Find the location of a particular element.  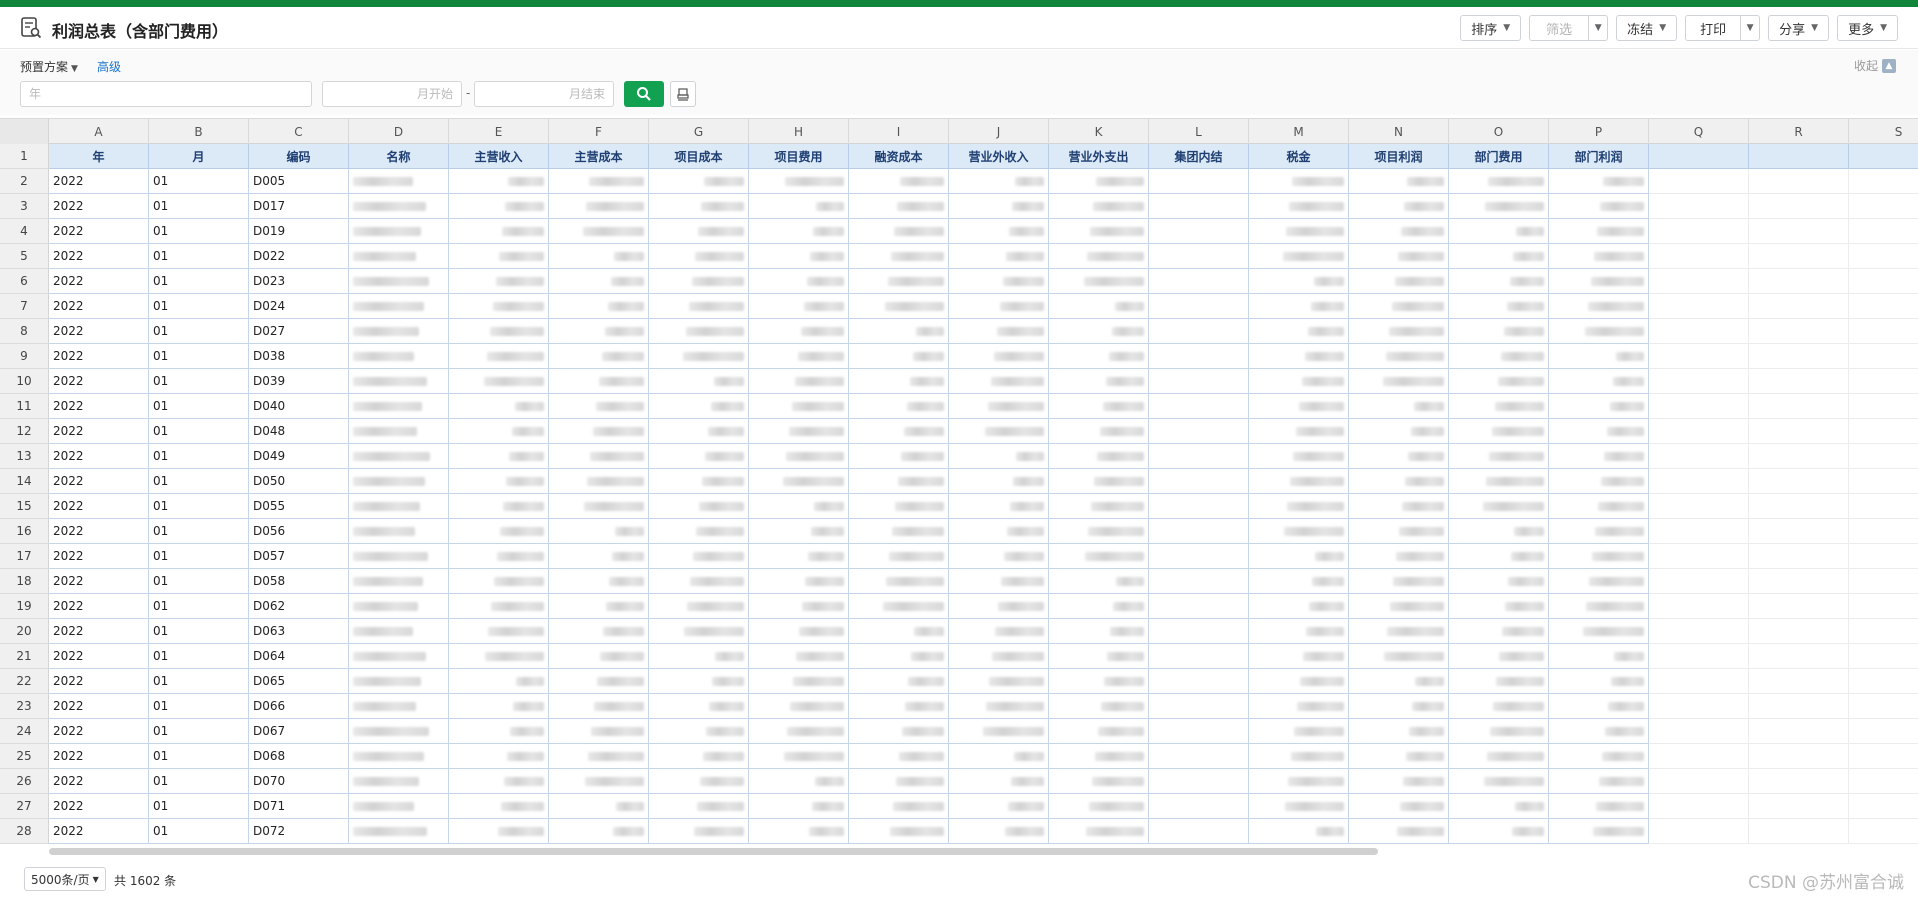

row-number: 24 is located at coordinates (24, 731).